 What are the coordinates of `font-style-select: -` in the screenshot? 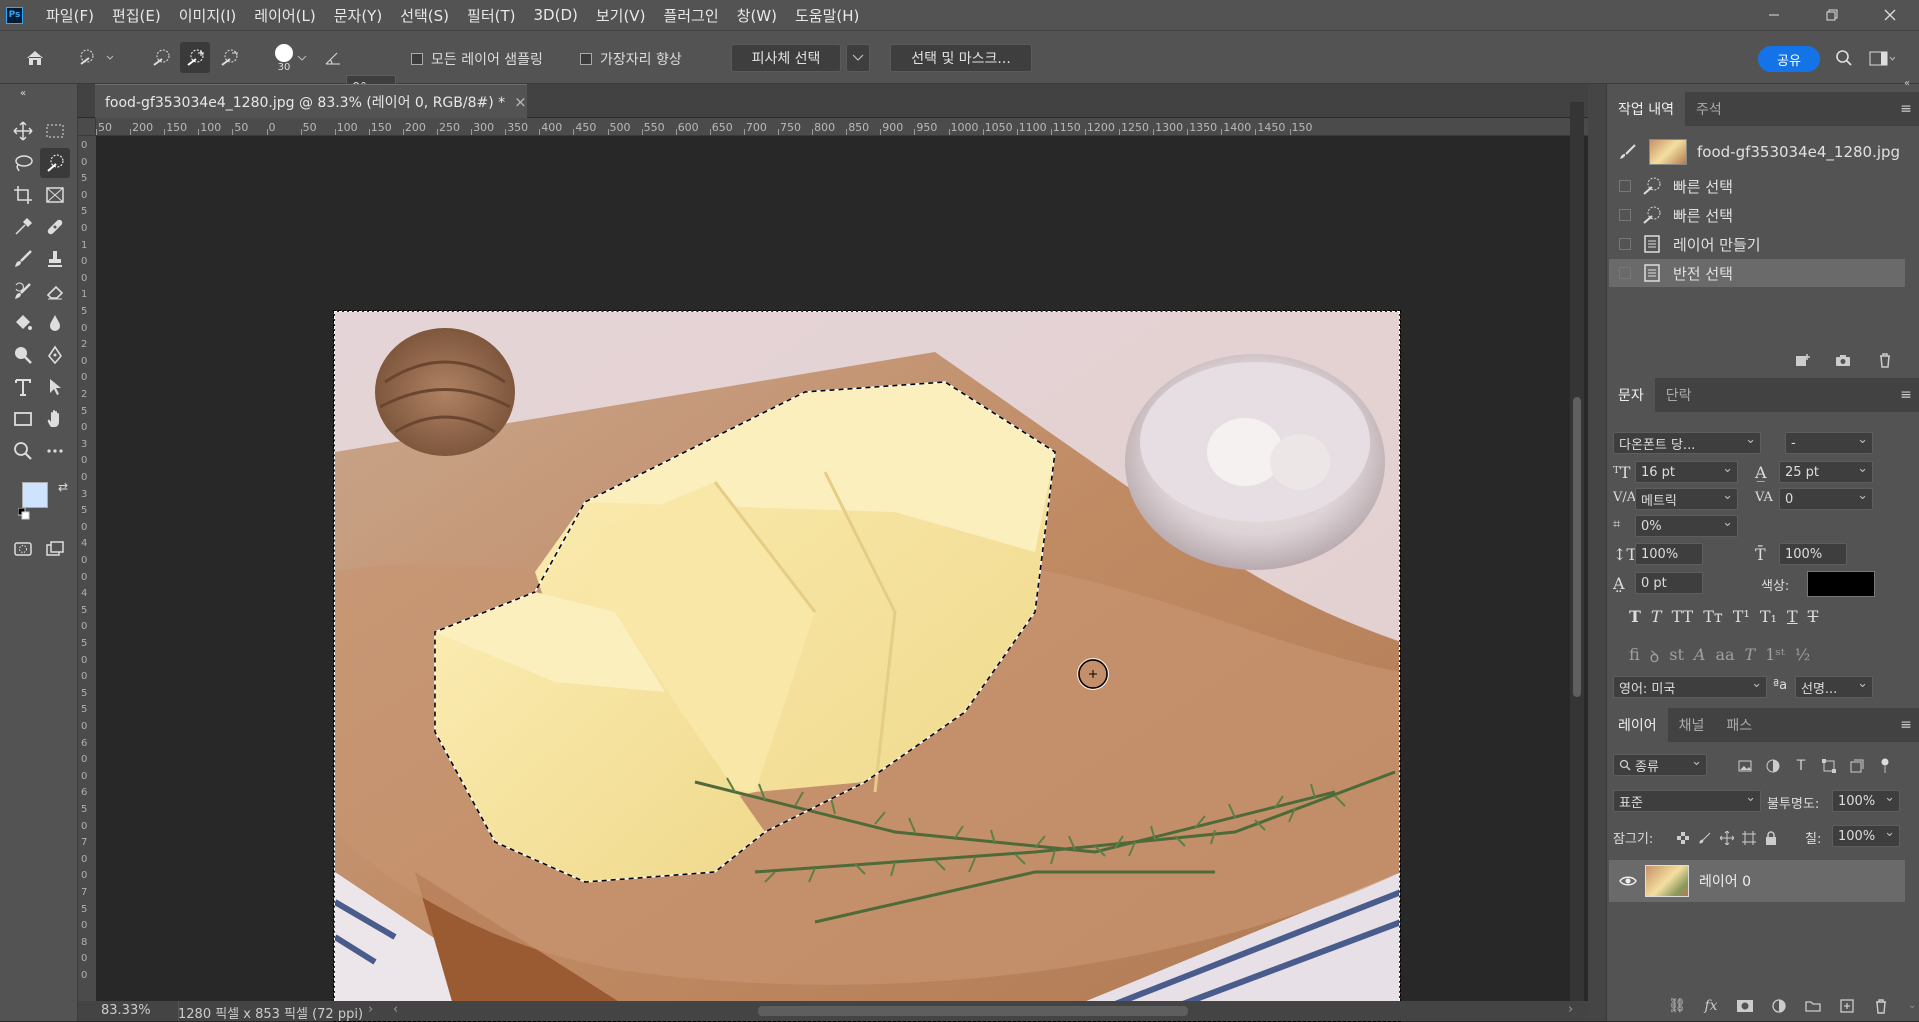 It's located at (1829, 443).